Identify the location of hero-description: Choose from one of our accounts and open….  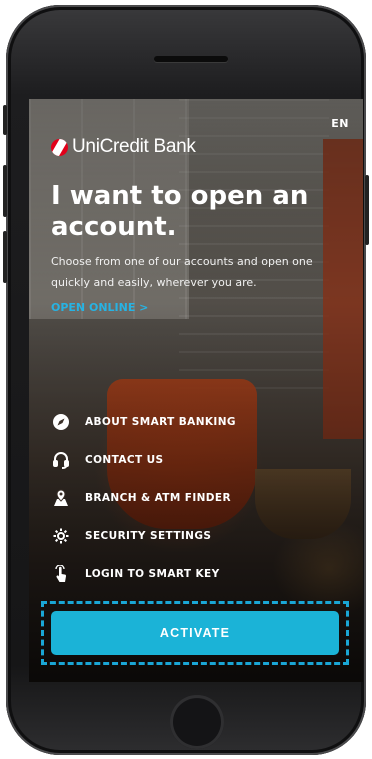
(182, 272).